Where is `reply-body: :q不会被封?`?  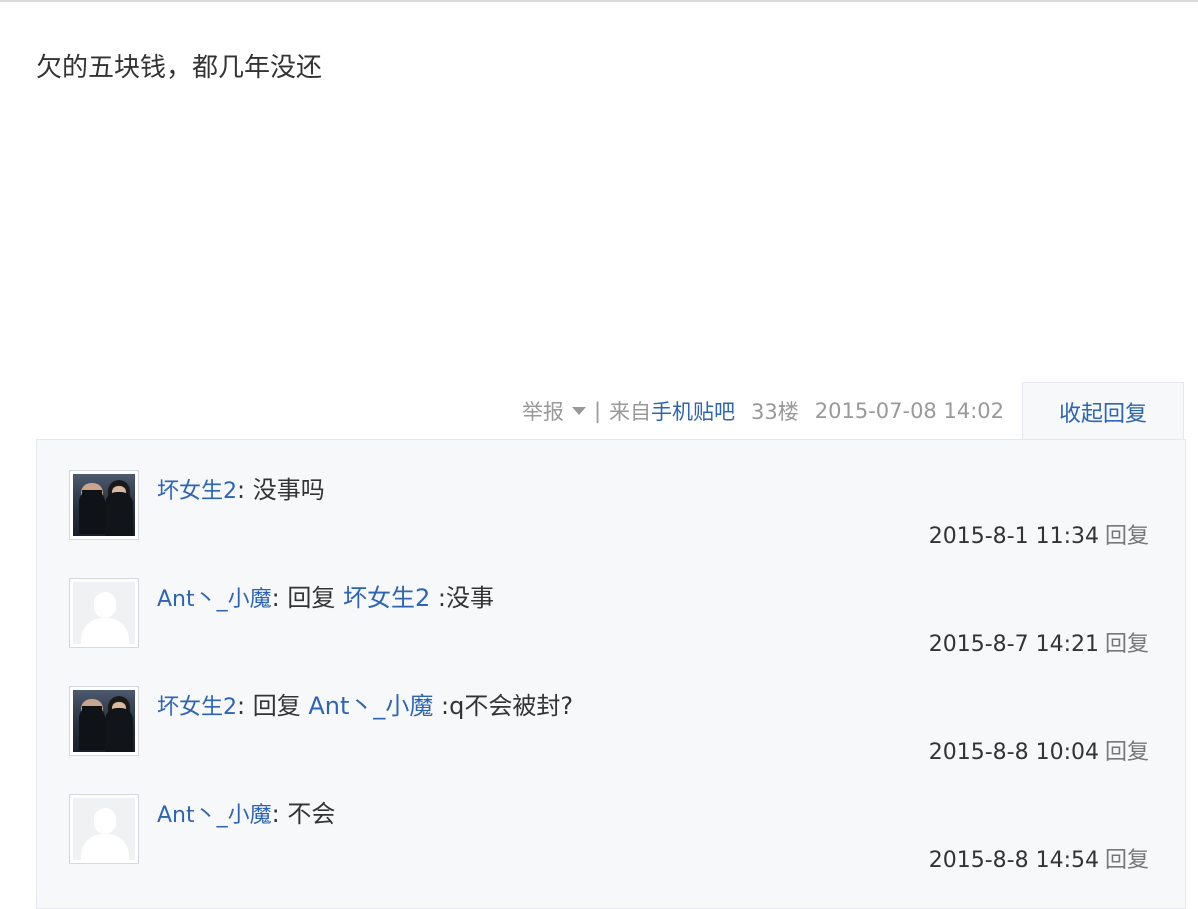 reply-body: :q不会被封? is located at coordinates (503, 706).